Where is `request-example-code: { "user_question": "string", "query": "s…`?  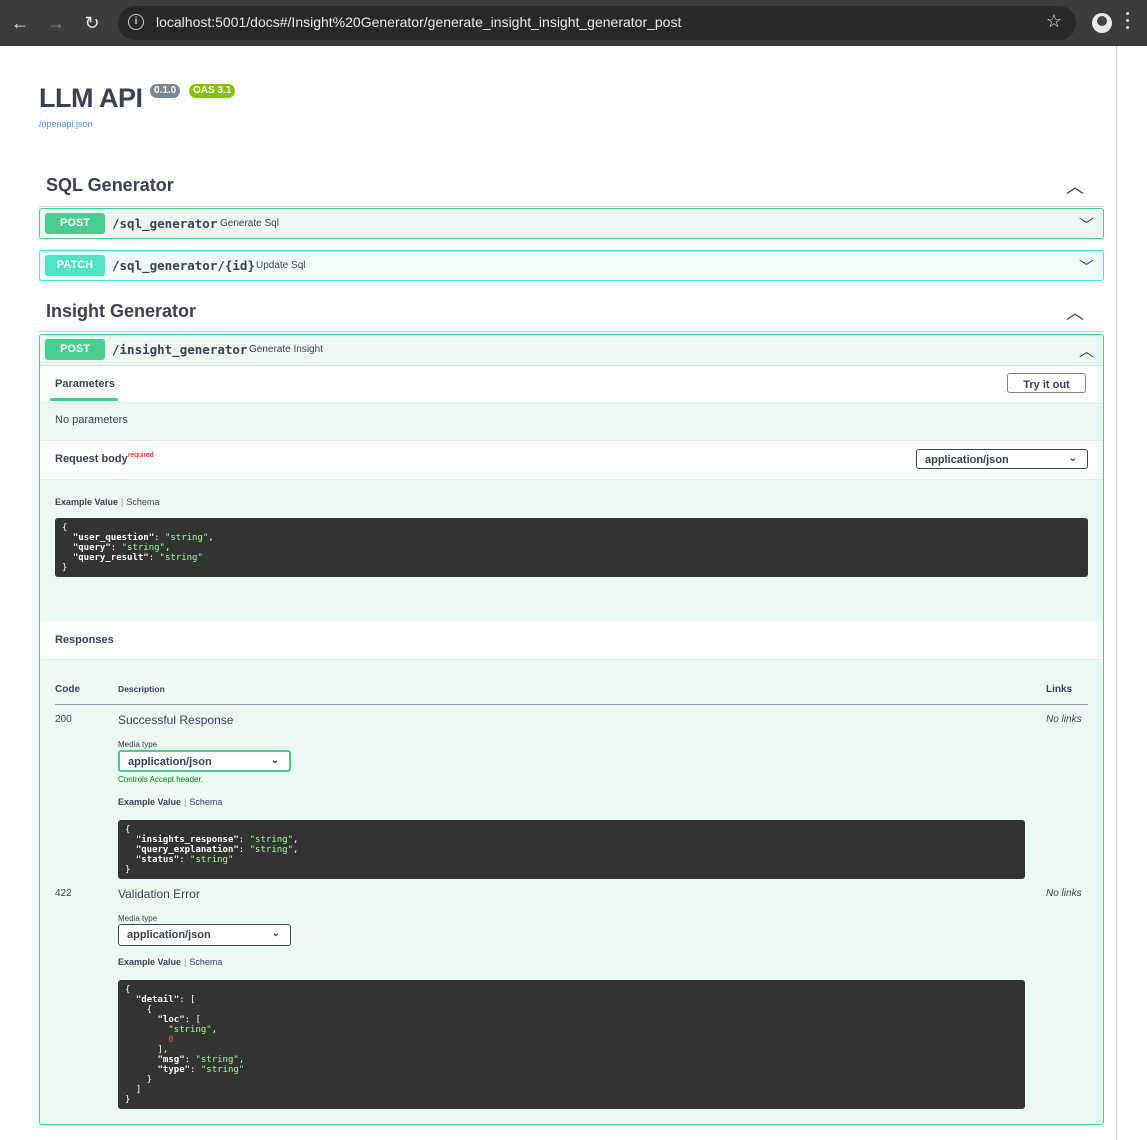 request-example-code: { "user_question": "string", "query": "s… is located at coordinates (571, 547).